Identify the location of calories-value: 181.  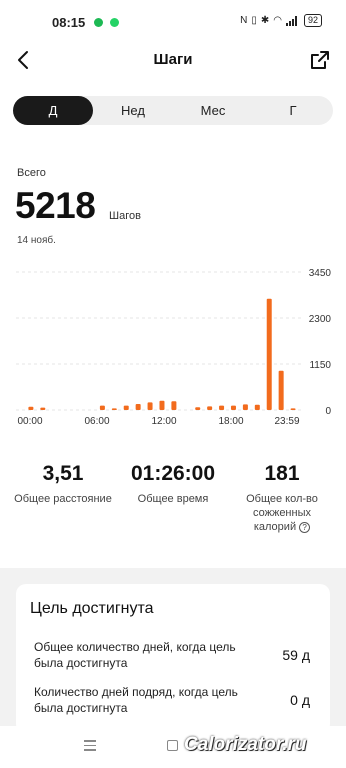
(282, 473).